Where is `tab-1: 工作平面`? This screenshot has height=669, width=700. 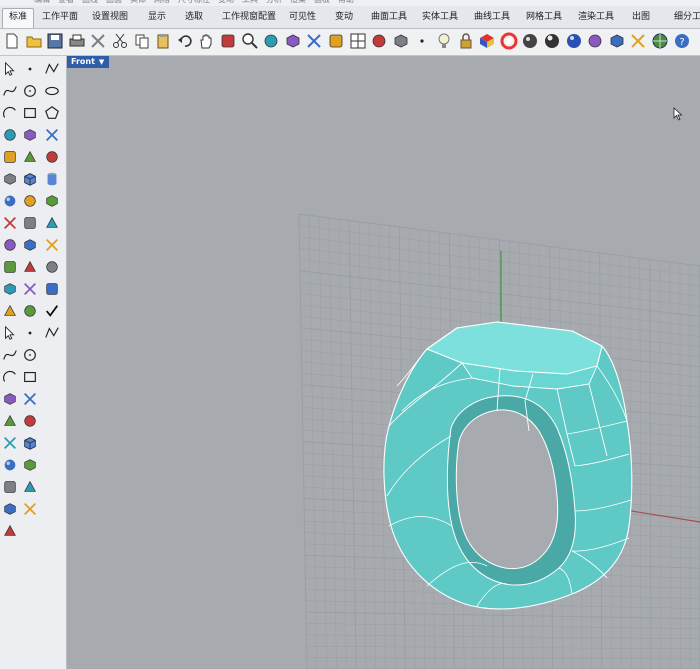 tab-1: 工作平面 is located at coordinates (60, 17).